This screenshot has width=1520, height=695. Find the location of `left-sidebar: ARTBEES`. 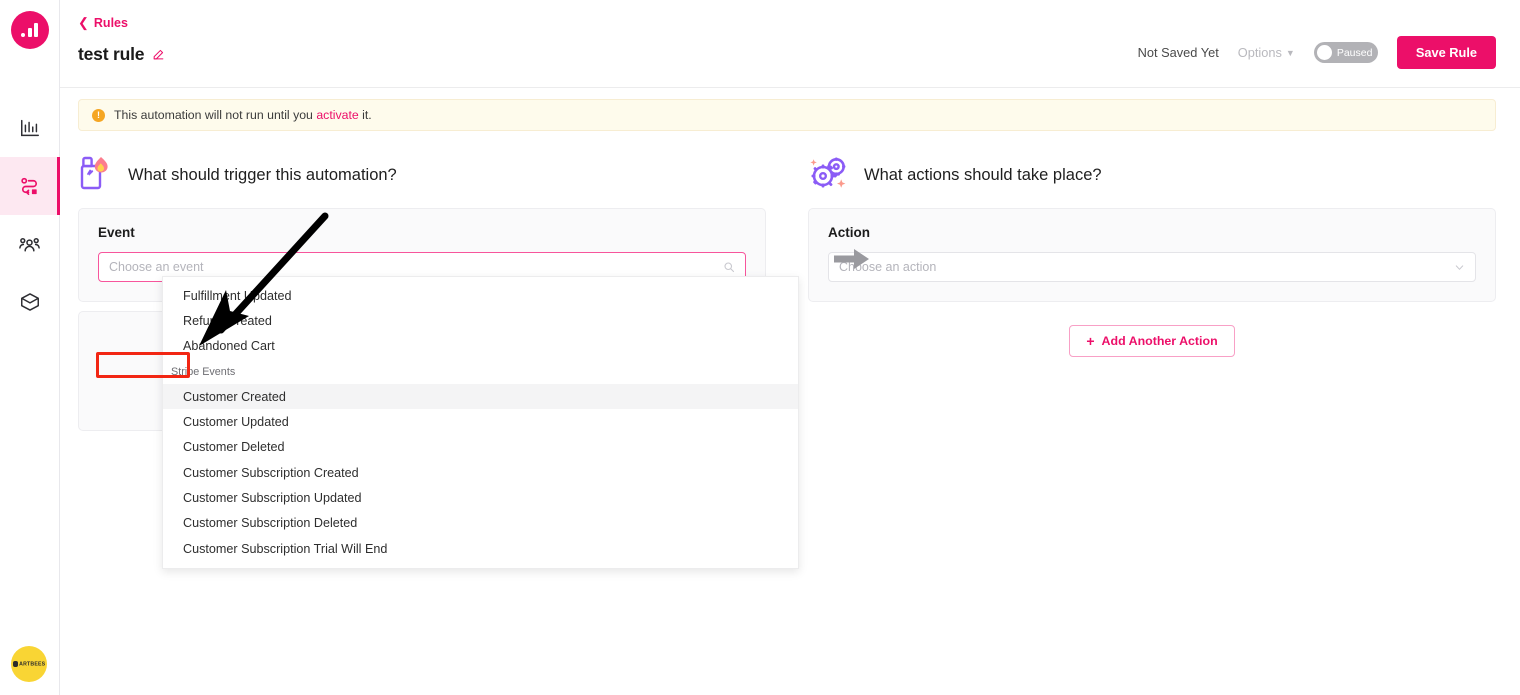

left-sidebar: ARTBEES is located at coordinates (30, 347).